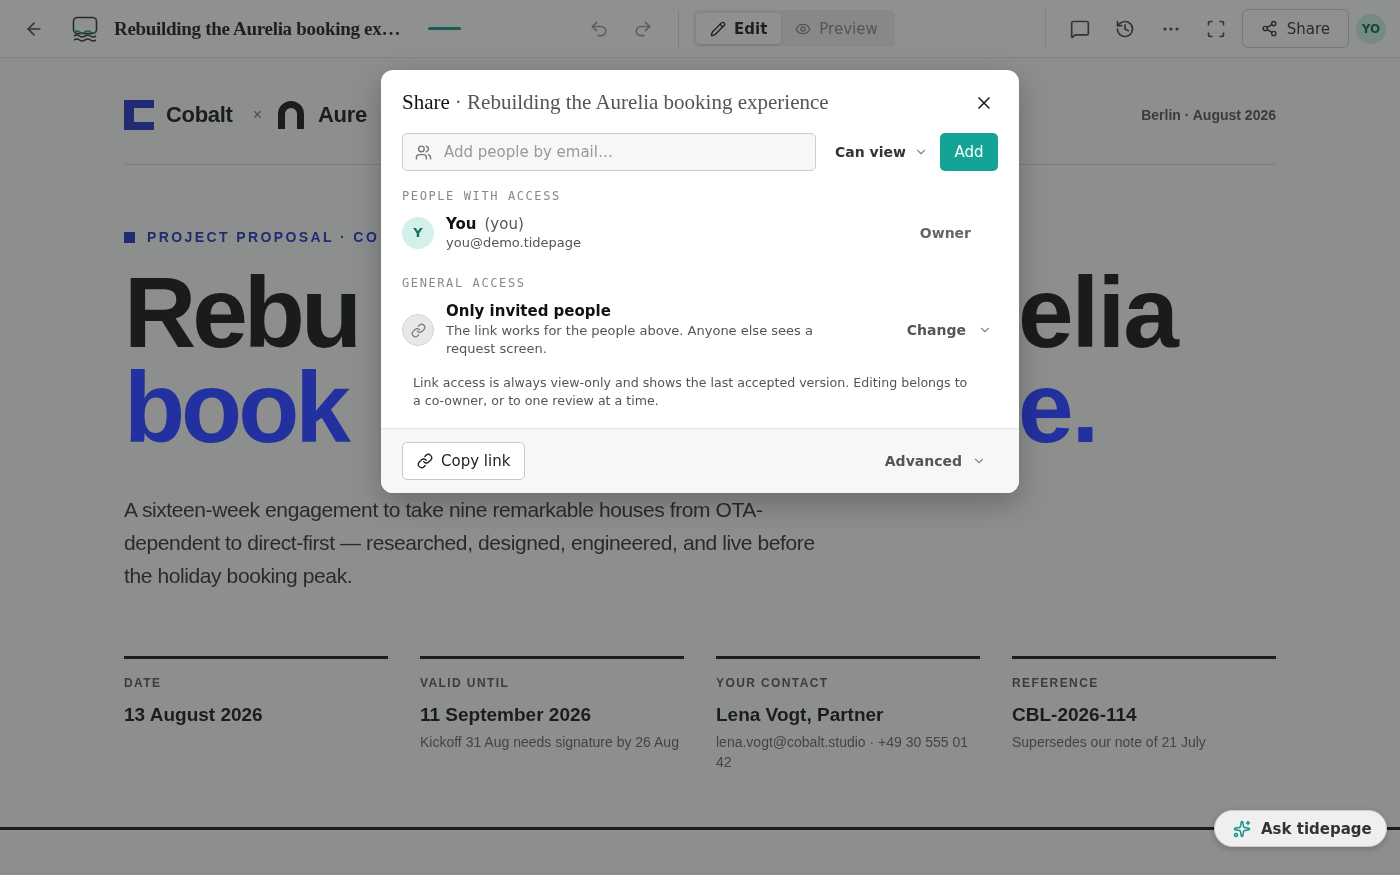 The width and height of the screenshot is (1400, 875). What do you see at coordinates (1170, 28) in the screenshot?
I see `more-icon` at bounding box center [1170, 28].